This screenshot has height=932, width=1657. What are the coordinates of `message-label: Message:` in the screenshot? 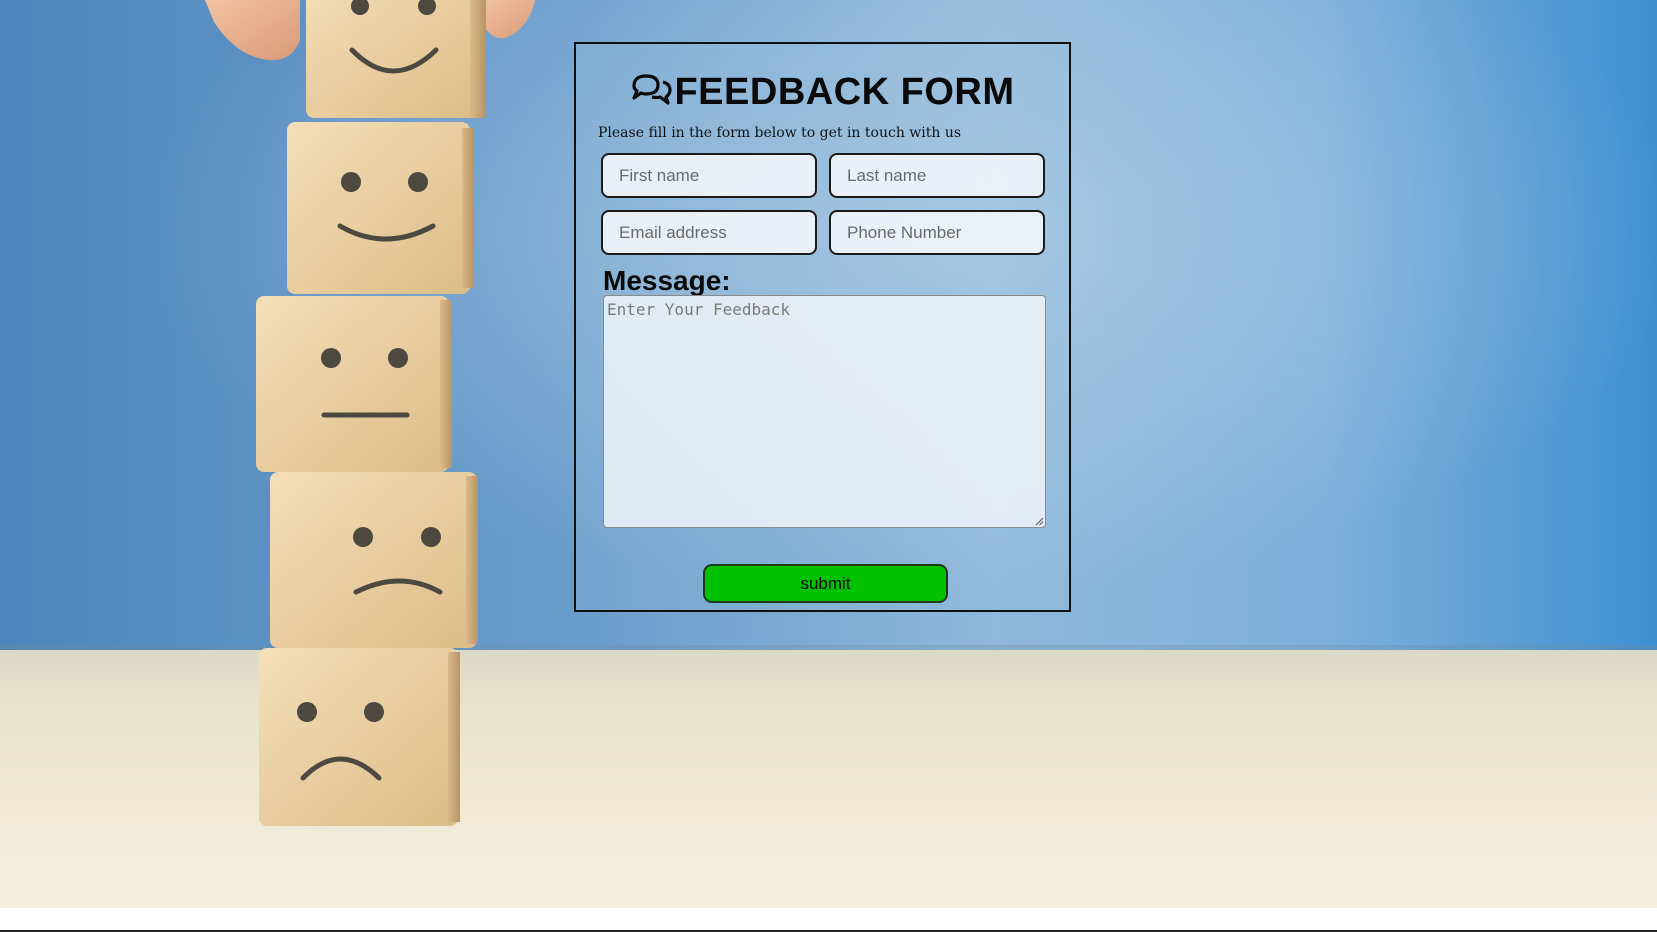 It's located at (667, 280).